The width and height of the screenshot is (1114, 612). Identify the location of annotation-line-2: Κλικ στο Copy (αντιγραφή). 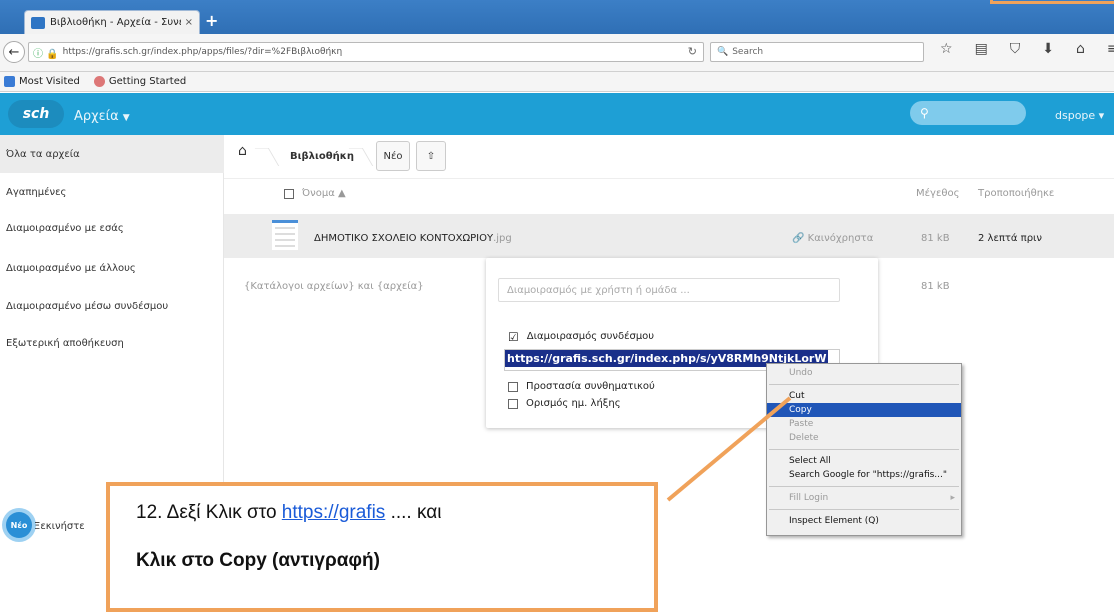
(258, 560).